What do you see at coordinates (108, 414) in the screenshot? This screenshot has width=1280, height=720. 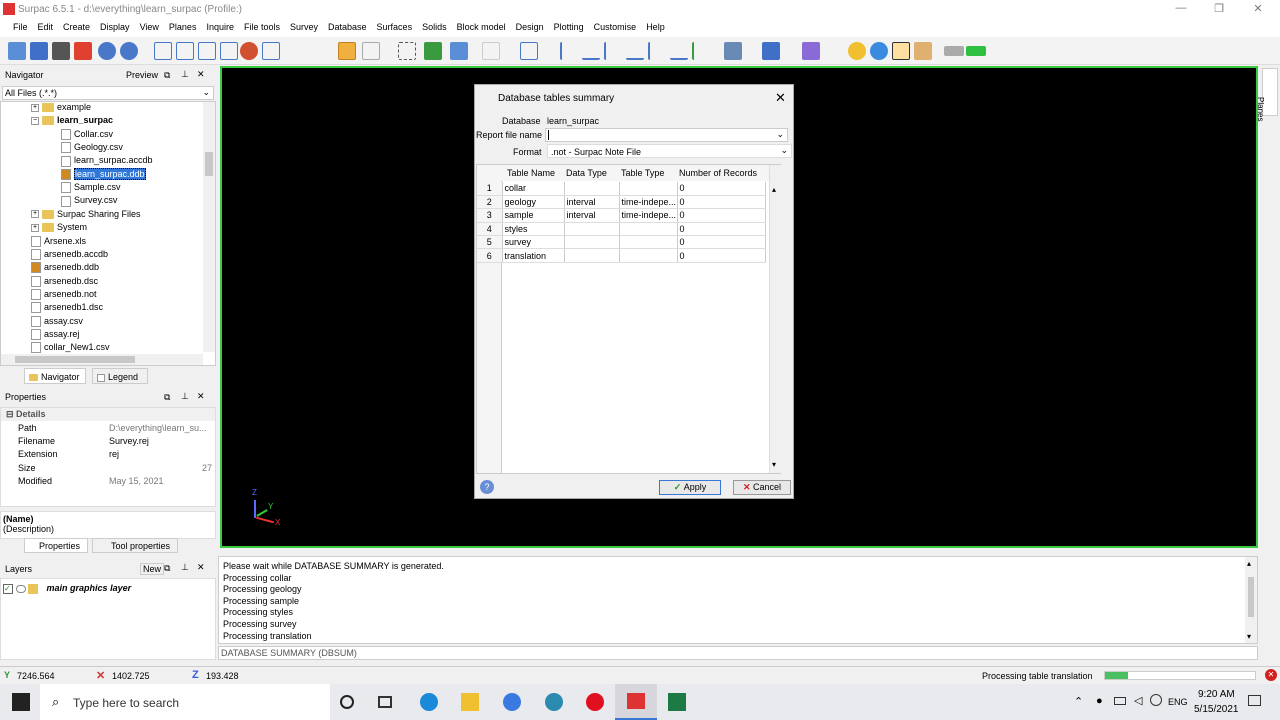 I see `details-section: ⊟ Details` at bounding box center [108, 414].